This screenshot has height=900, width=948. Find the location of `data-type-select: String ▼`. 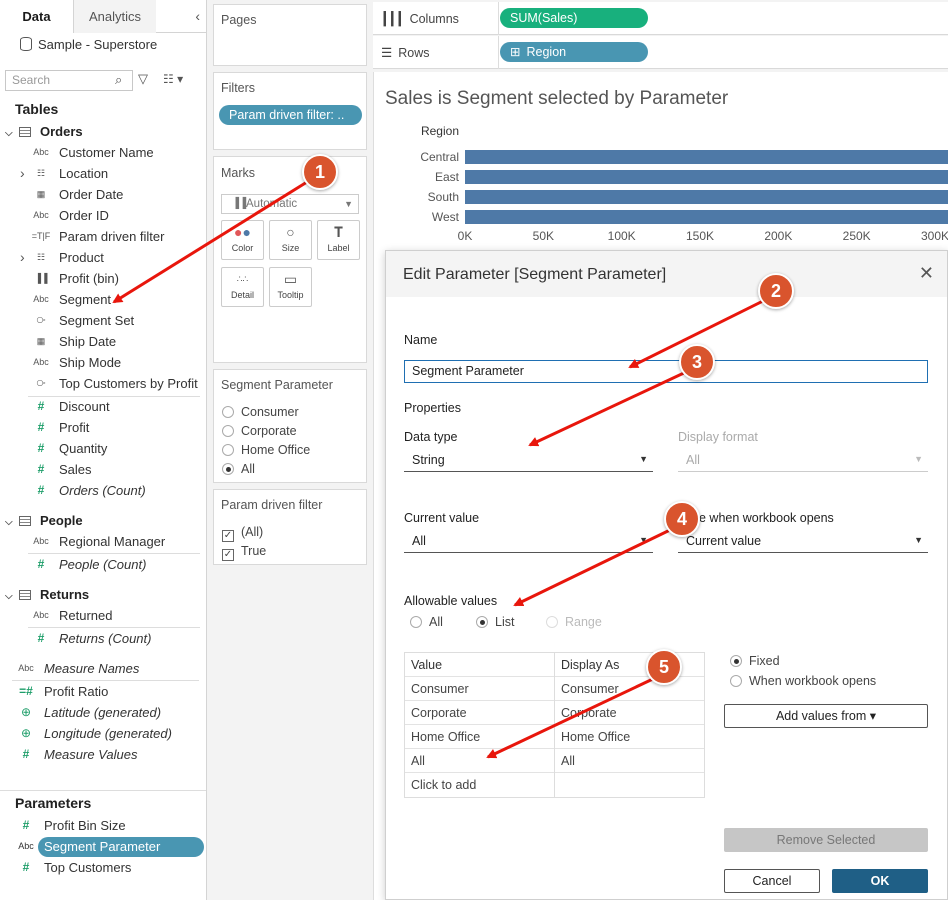

data-type-select: String ▼ is located at coordinates (528, 460).